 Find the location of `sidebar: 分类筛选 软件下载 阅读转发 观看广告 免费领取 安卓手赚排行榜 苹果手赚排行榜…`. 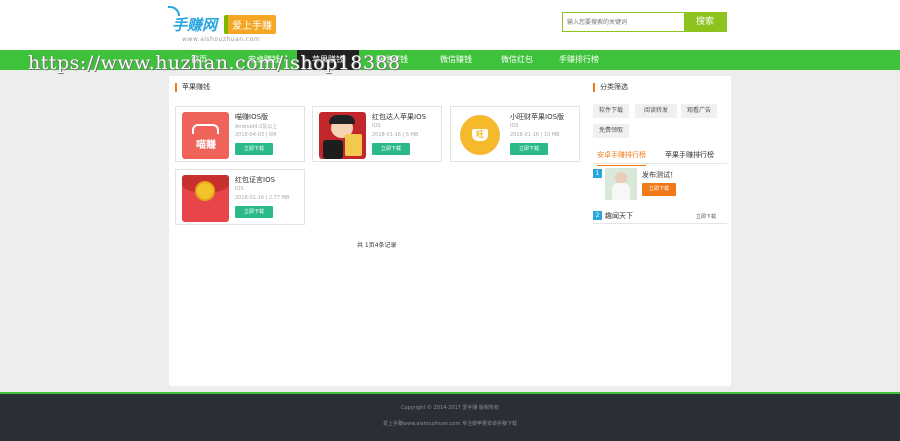

sidebar: 分类筛选 软件下载 阅读转发 观看广告 免费领取 安卓手赚排行榜 苹果手赚排行榜… is located at coordinates (660, 231).